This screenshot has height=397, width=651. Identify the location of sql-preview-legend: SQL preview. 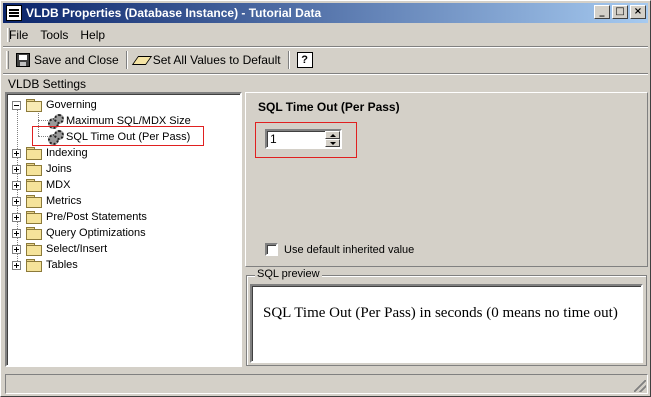
(288, 274).